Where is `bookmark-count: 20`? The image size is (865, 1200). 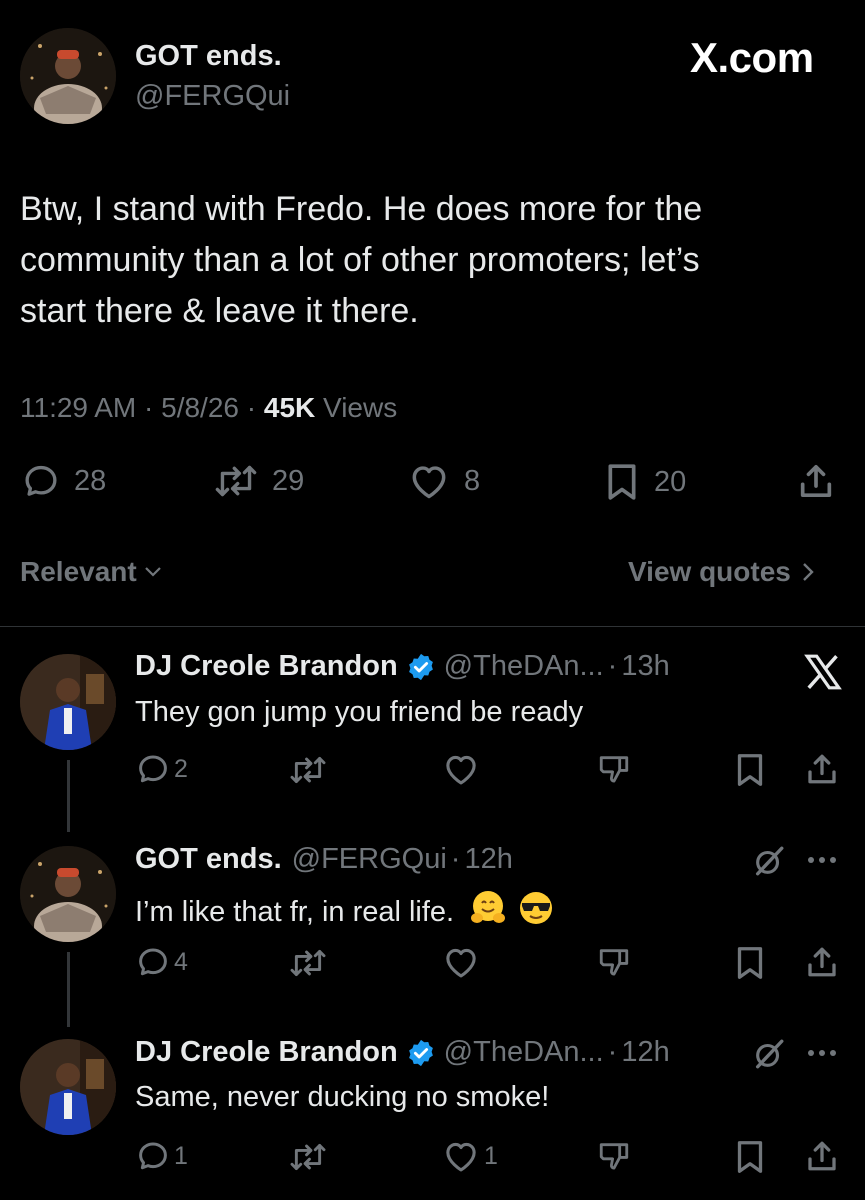 bookmark-count: 20 is located at coordinates (670, 481).